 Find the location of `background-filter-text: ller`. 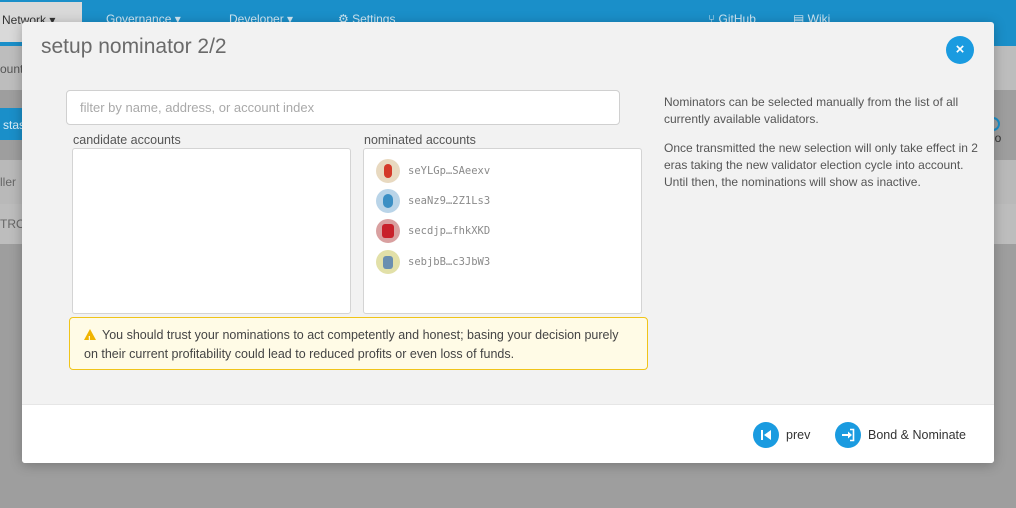

background-filter-text: ller is located at coordinates (8, 182).